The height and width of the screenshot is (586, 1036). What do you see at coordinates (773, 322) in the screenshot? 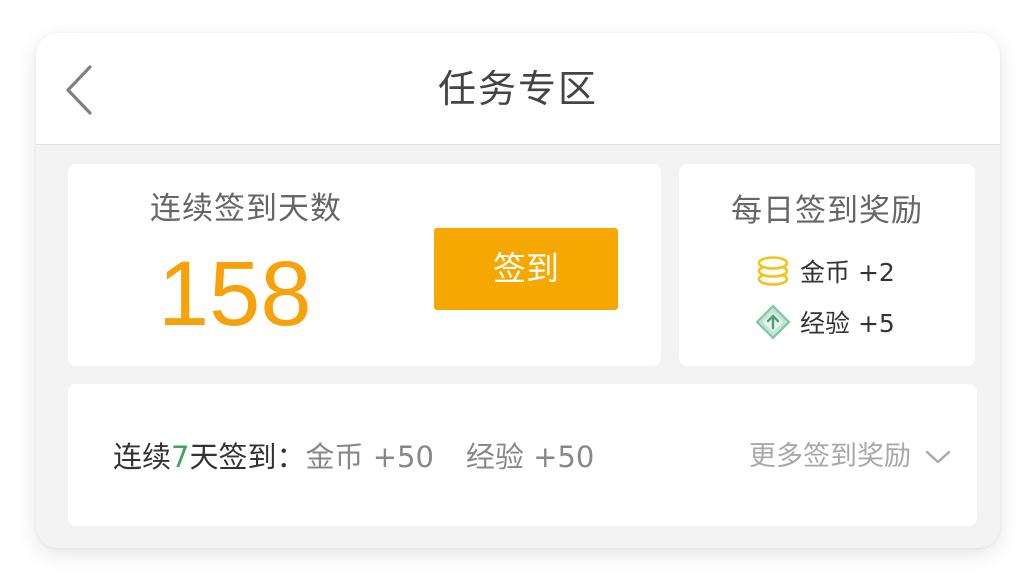
I see `experience-gem-icon` at bounding box center [773, 322].